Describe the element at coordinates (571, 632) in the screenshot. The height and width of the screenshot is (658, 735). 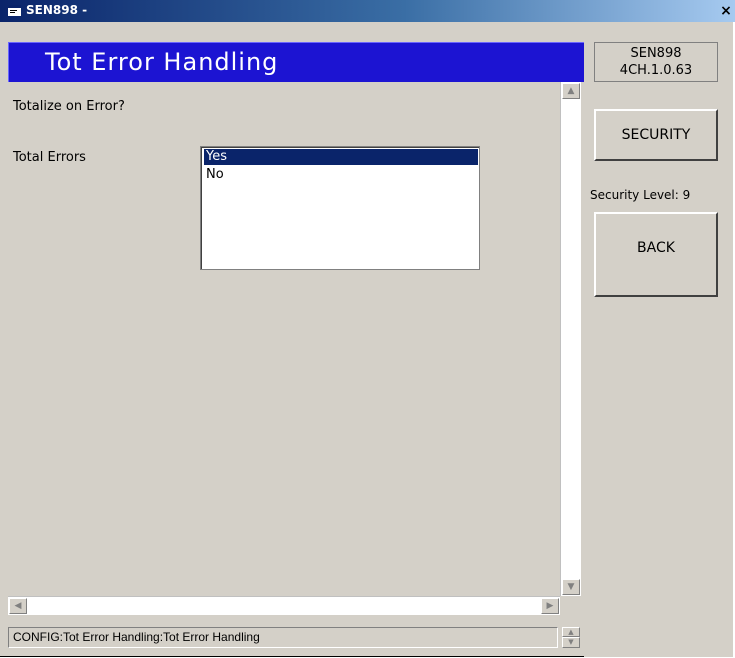
I see `status-scroll-up-icon: ▲` at that location.